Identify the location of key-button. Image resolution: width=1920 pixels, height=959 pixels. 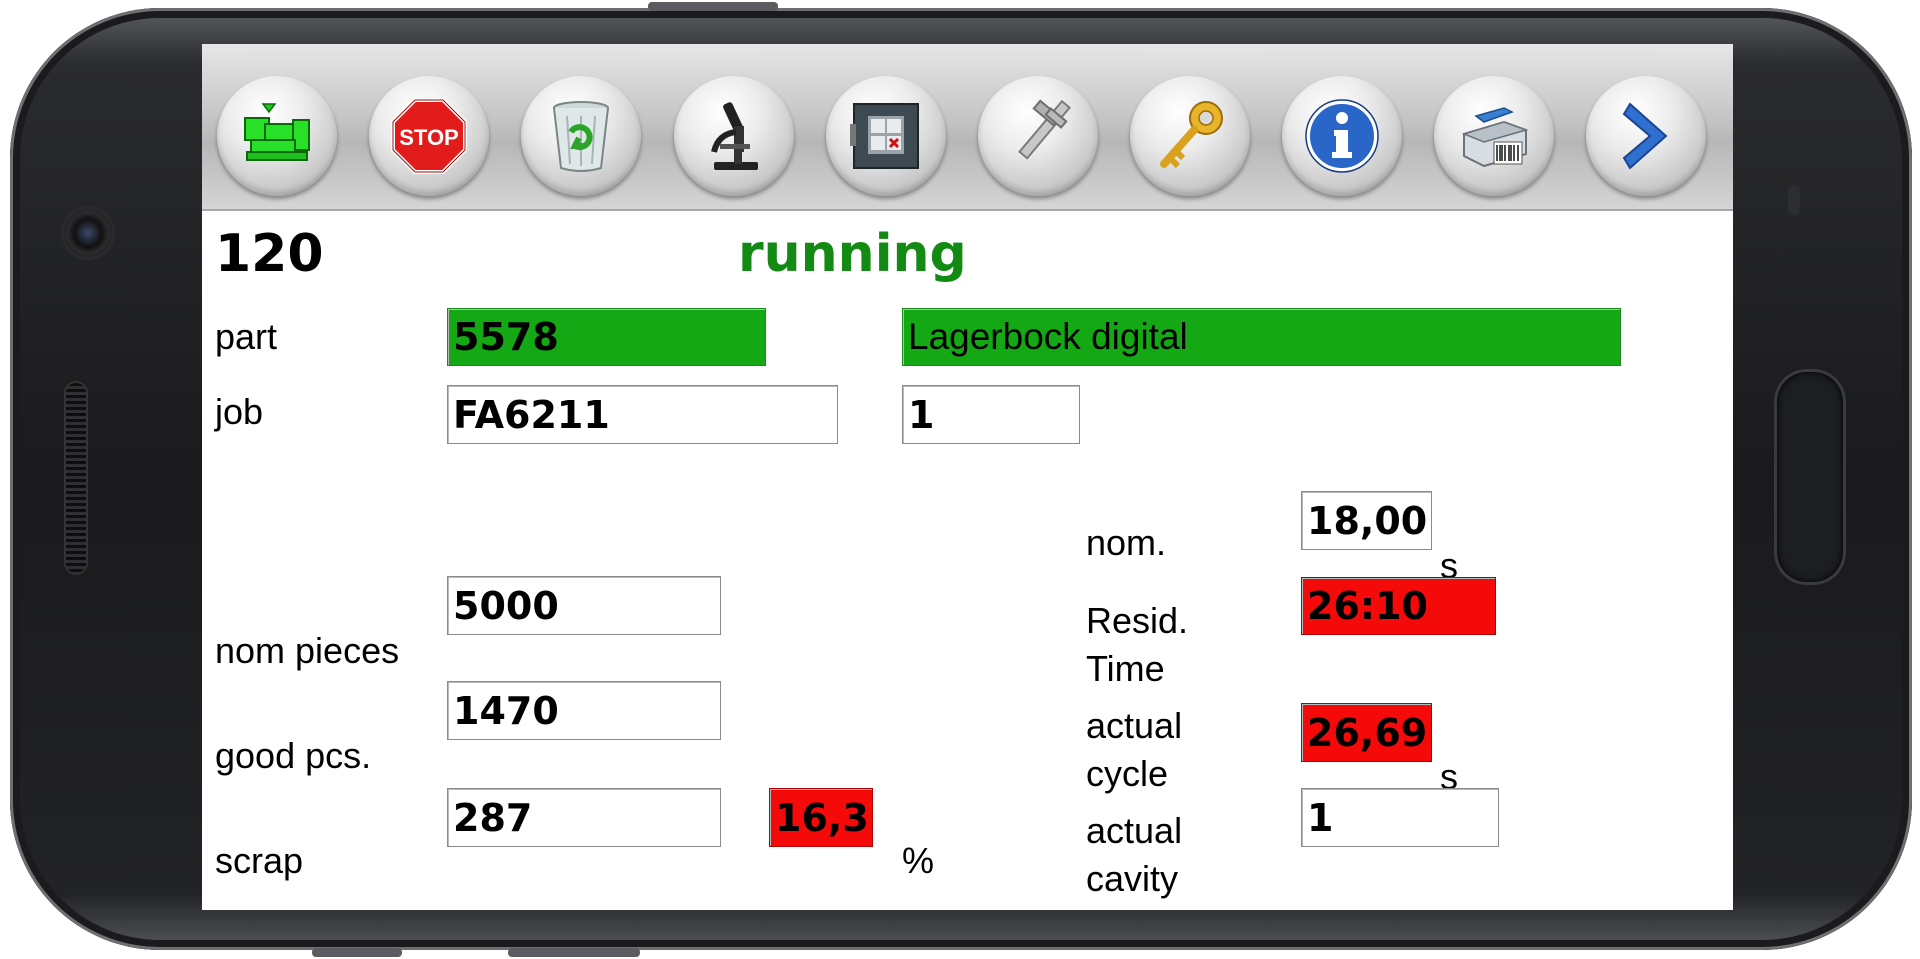
(1190, 136).